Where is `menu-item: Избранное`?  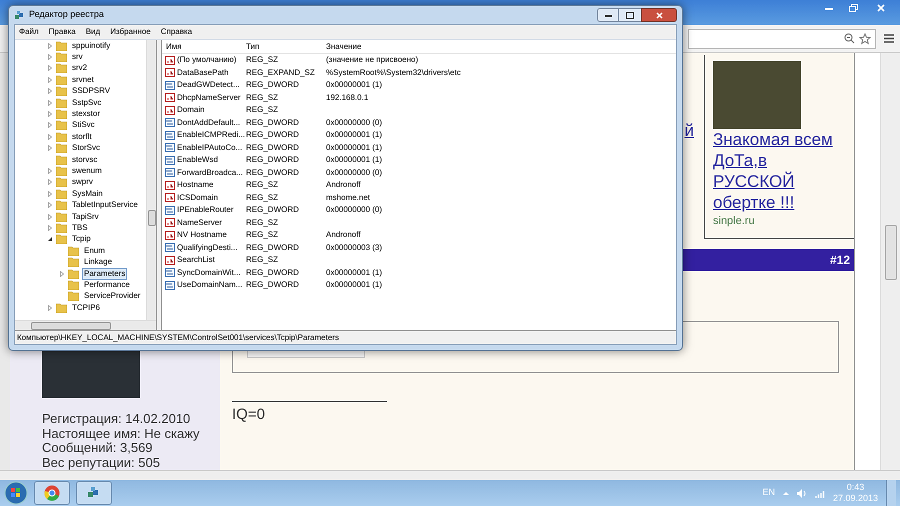 menu-item: Избранное is located at coordinates (130, 32).